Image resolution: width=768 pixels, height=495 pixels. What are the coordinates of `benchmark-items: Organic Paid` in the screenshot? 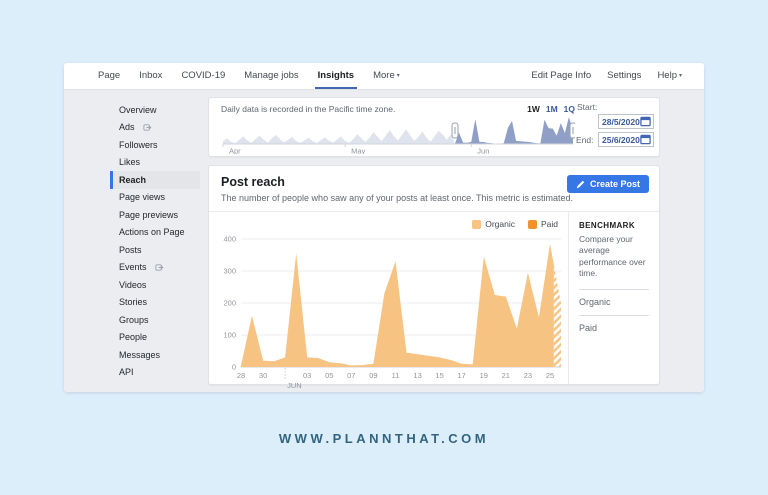 It's located at (614, 315).